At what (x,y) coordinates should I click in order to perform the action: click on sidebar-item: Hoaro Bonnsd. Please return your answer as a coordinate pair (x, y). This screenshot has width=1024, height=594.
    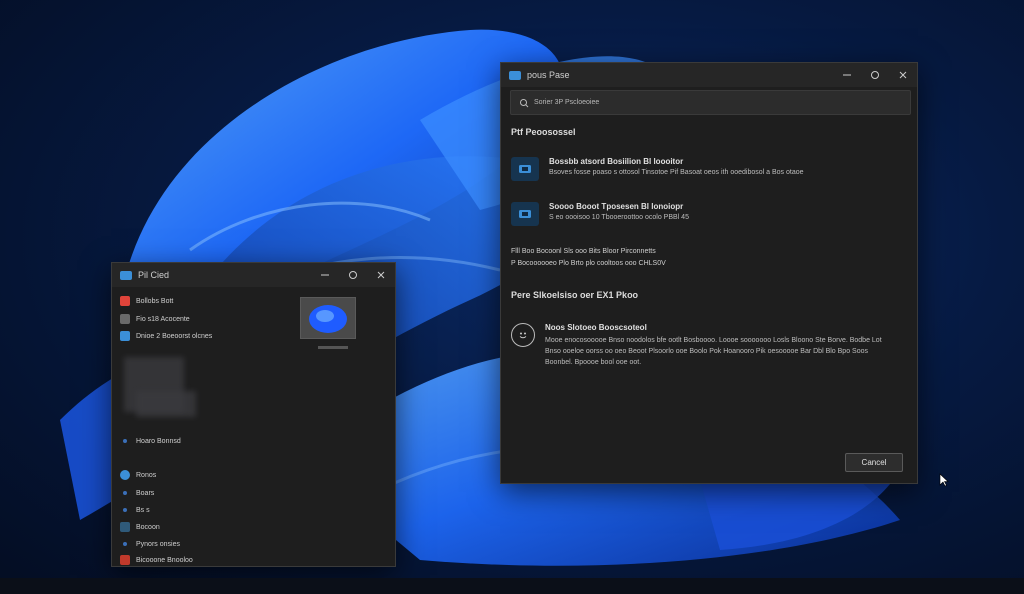
    Looking at the image, I should click on (150, 441).